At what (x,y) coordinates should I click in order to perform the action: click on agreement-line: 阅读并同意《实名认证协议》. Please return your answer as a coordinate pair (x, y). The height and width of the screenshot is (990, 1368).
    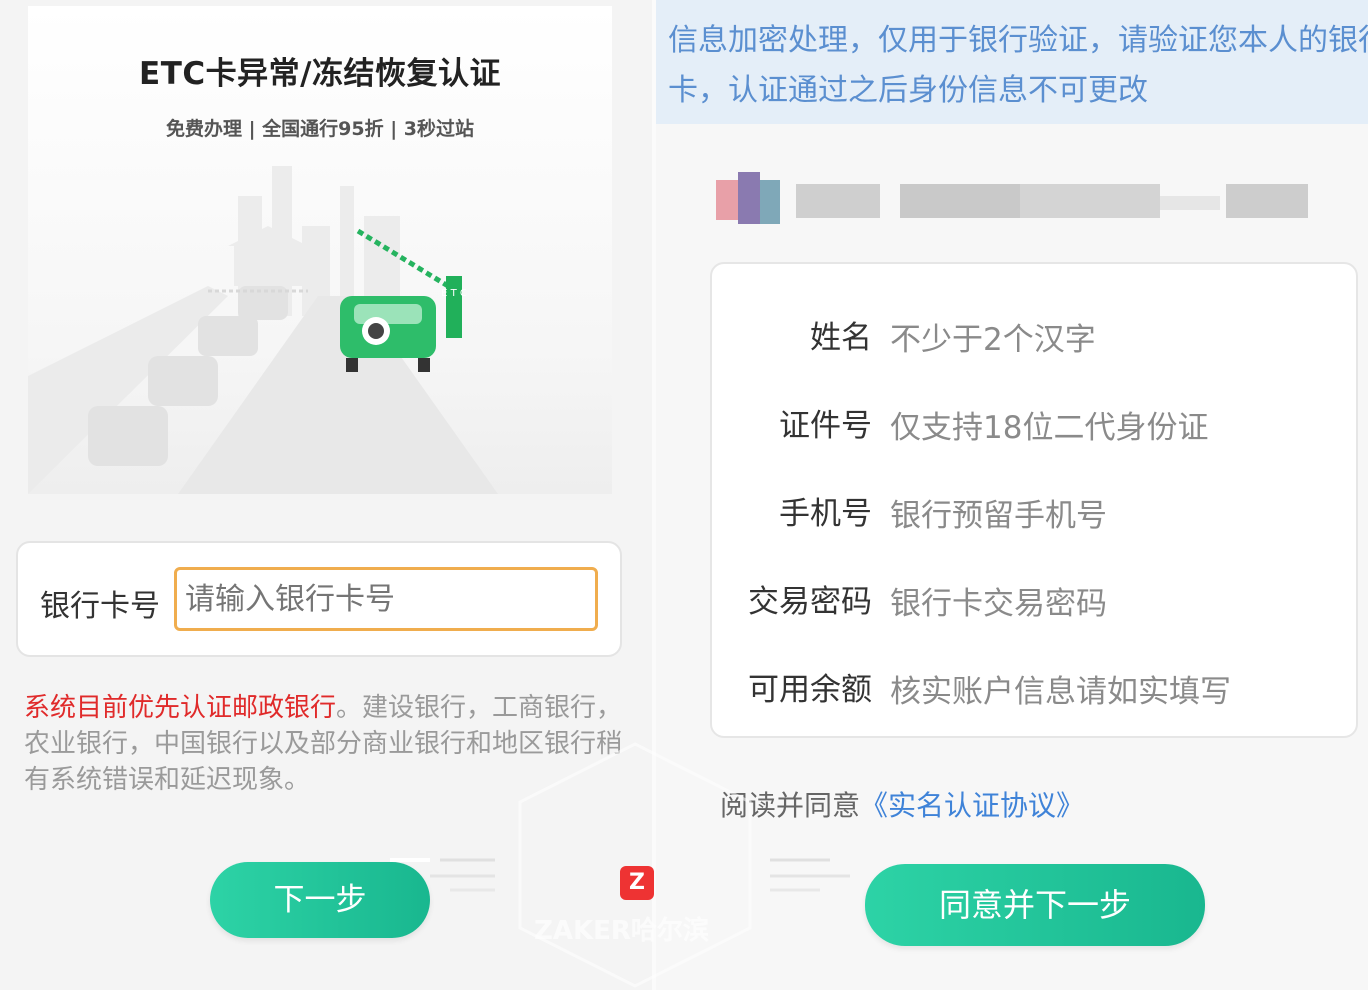
    Looking at the image, I should click on (902, 804).